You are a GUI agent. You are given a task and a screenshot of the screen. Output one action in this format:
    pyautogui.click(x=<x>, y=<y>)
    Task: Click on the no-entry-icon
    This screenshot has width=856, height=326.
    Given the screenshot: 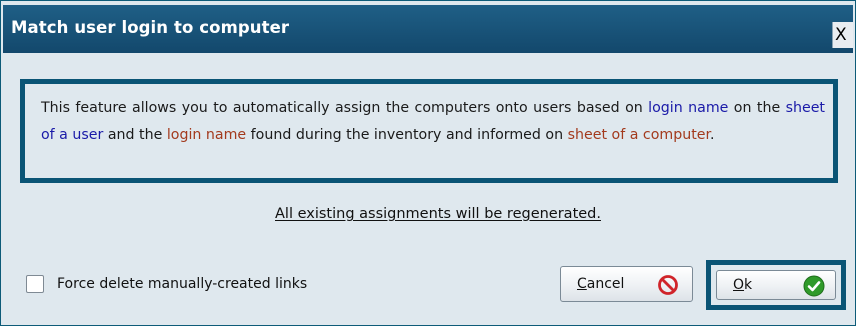 What is the action you would take?
    pyautogui.click(x=668, y=287)
    